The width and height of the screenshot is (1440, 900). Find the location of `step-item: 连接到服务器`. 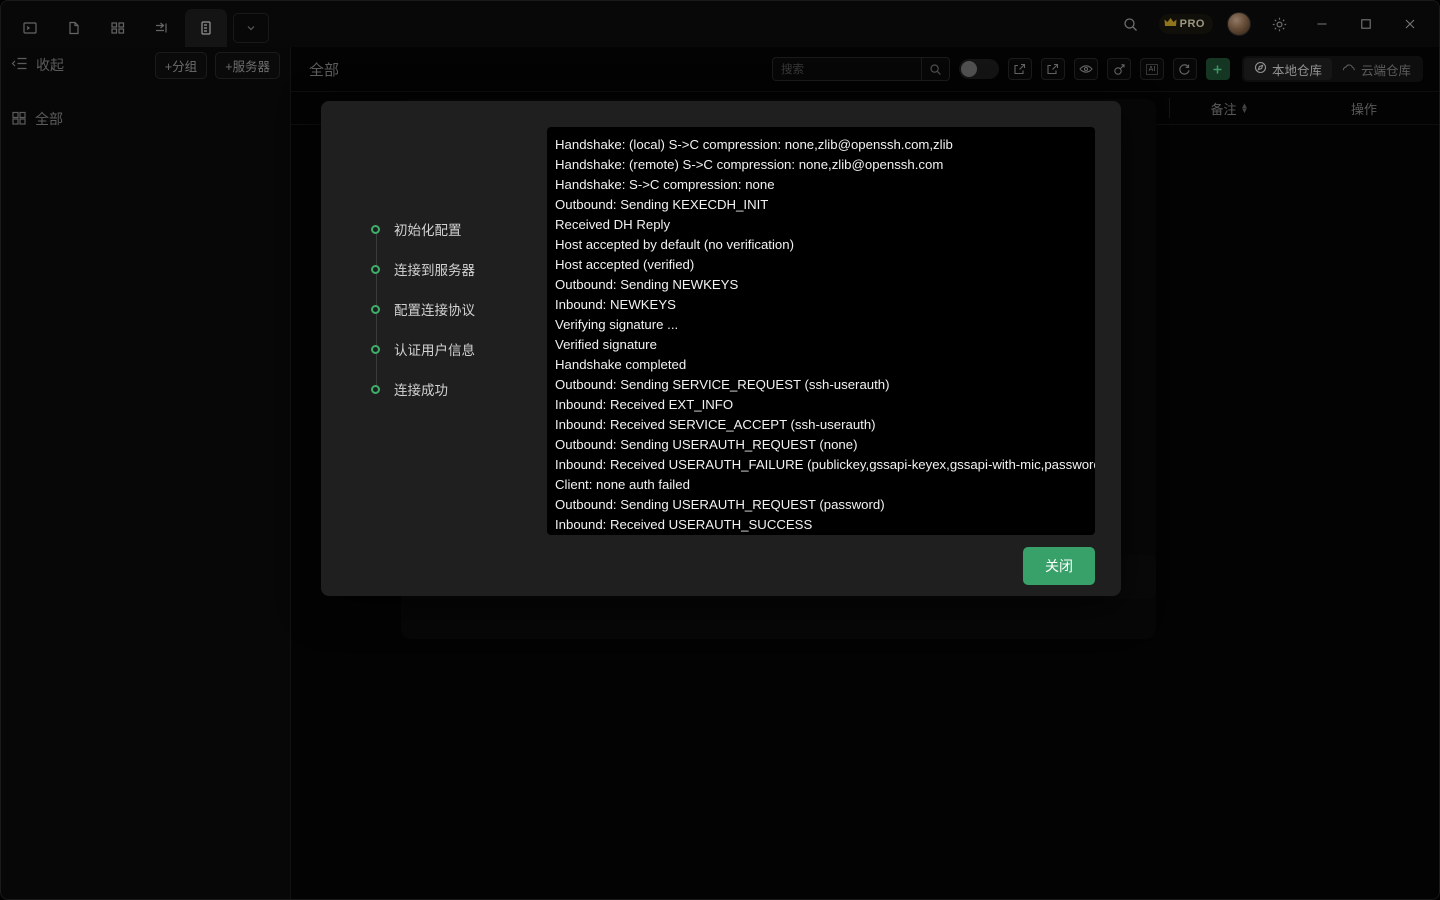

step-item: 连接到服务器 is located at coordinates (447, 269).